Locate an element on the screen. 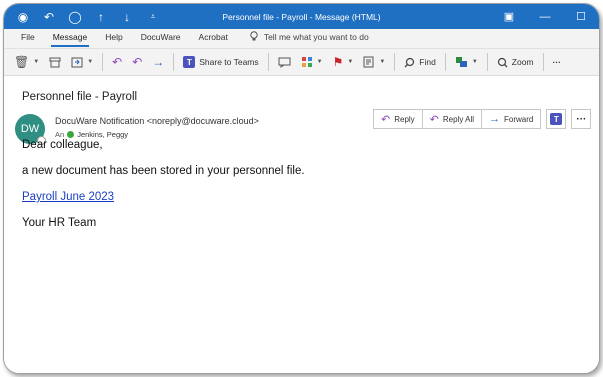 The width and height of the screenshot is (603, 377). follow-up-button: ⚑ ▼ is located at coordinates (343, 62).